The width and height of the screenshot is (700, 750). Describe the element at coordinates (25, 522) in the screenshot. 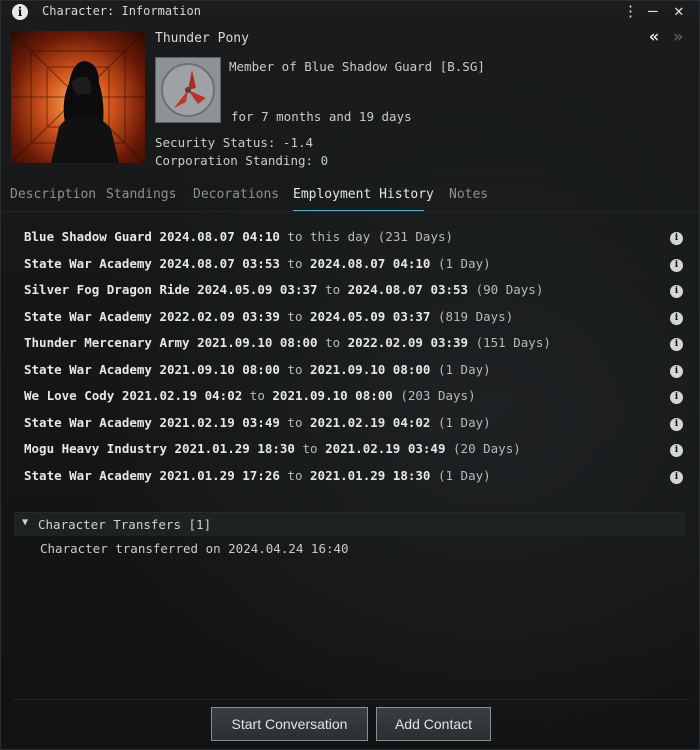

I see `caret-down-icon: ▼` at that location.